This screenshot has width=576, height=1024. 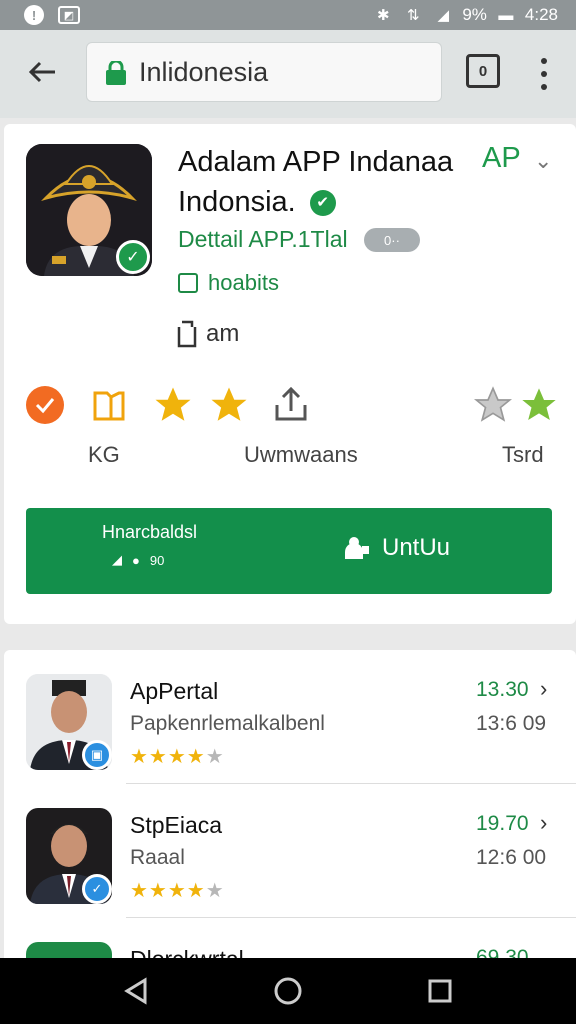 I want to click on item-subtitle: Papkenrlemalkalbenl, so click(x=227, y=723).